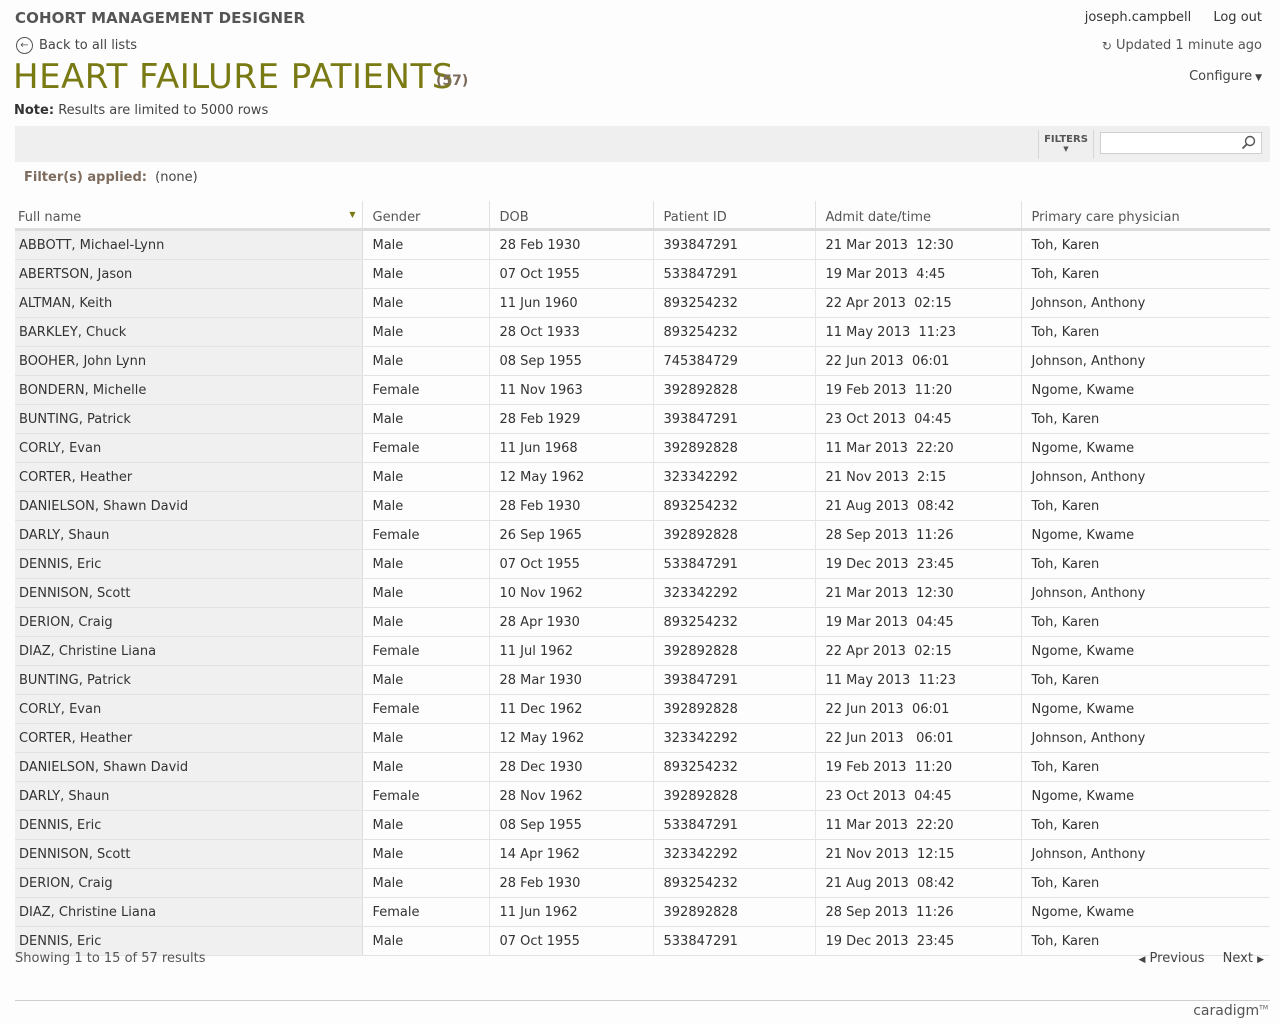  What do you see at coordinates (160, 18) in the screenshot?
I see `app-title: COHORT MANAGEMENT DESIGNER` at bounding box center [160, 18].